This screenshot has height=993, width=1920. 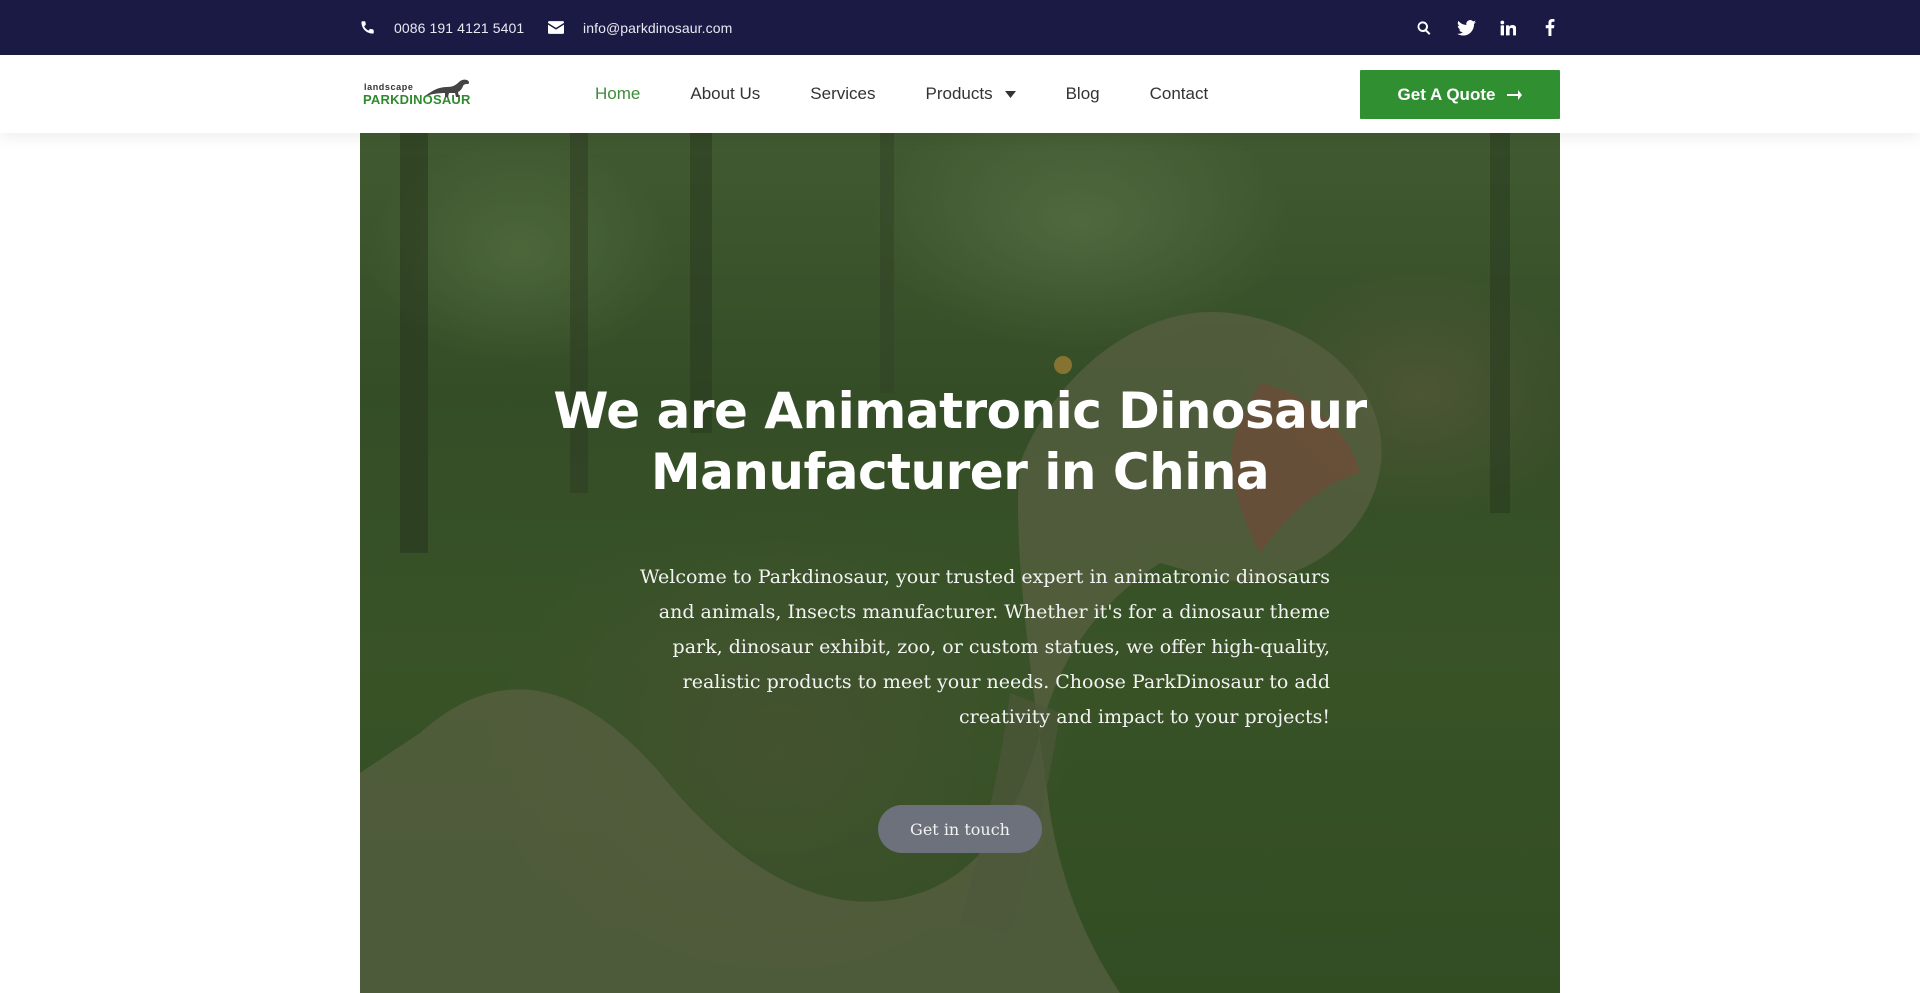 I want to click on quote-button-label: Get A Quote, so click(x=1446, y=94).